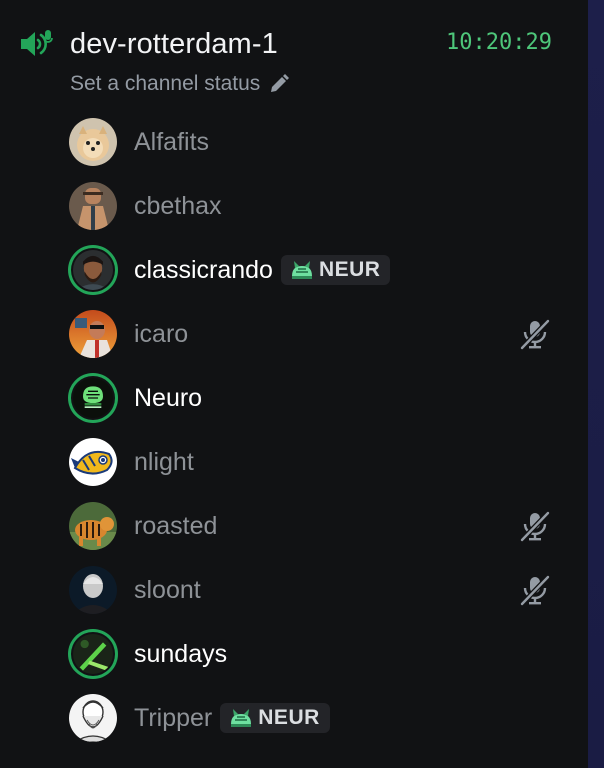 The height and width of the screenshot is (768, 604). I want to click on member-name: Alfafits, so click(171, 142).